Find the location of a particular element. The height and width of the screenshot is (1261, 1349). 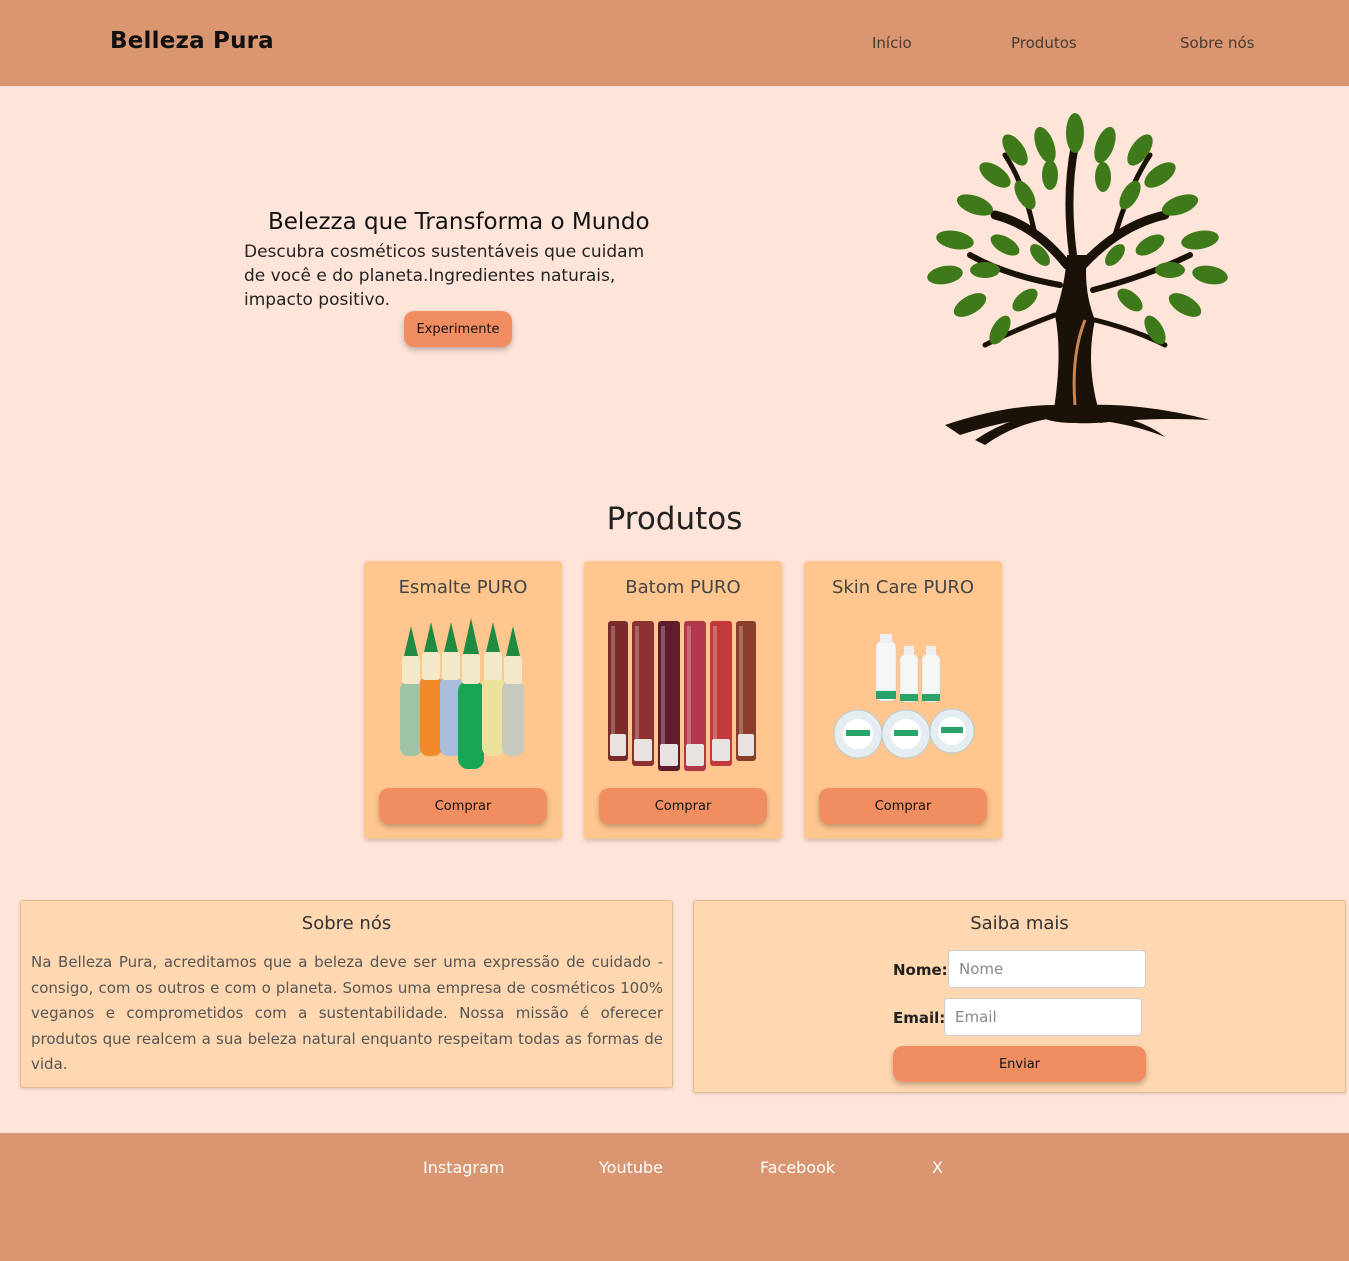

name-label: Nome: is located at coordinates (920, 970).